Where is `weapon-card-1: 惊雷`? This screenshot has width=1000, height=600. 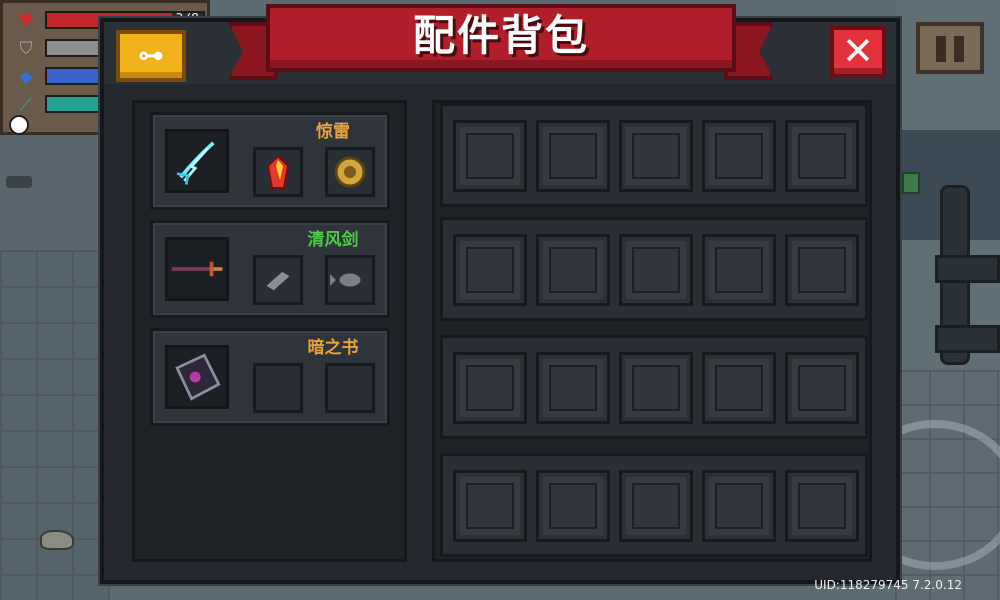 weapon-card-1: 惊雷 is located at coordinates (270, 161).